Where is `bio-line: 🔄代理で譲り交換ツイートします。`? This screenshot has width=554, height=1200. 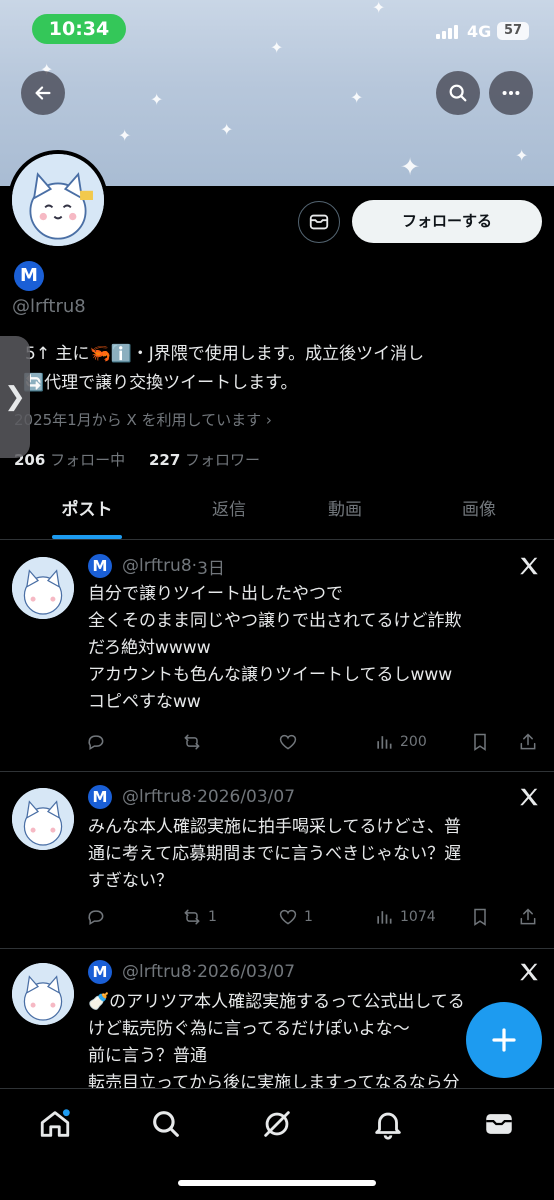
bio-line: 🔄代理で譲り交換ツイートします。 is located at coordinates (160, 383).